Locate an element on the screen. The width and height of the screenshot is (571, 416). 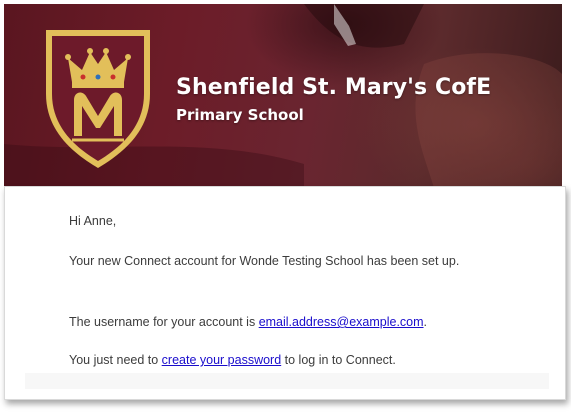
school-subtitle: Primary School is located at coordinates (240, 115).